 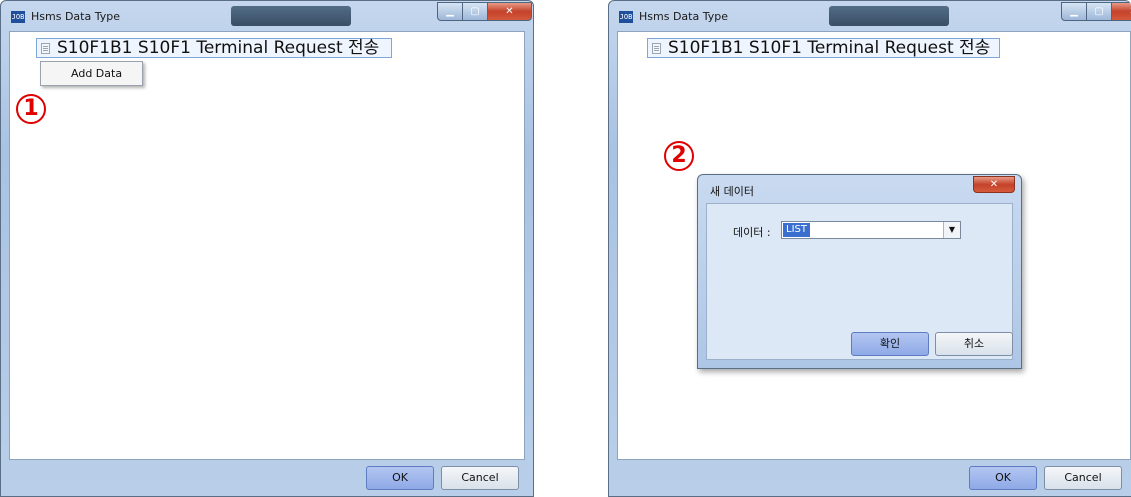 I want to click on data-type-label: 데이터 :, so click(x=752, y=232).